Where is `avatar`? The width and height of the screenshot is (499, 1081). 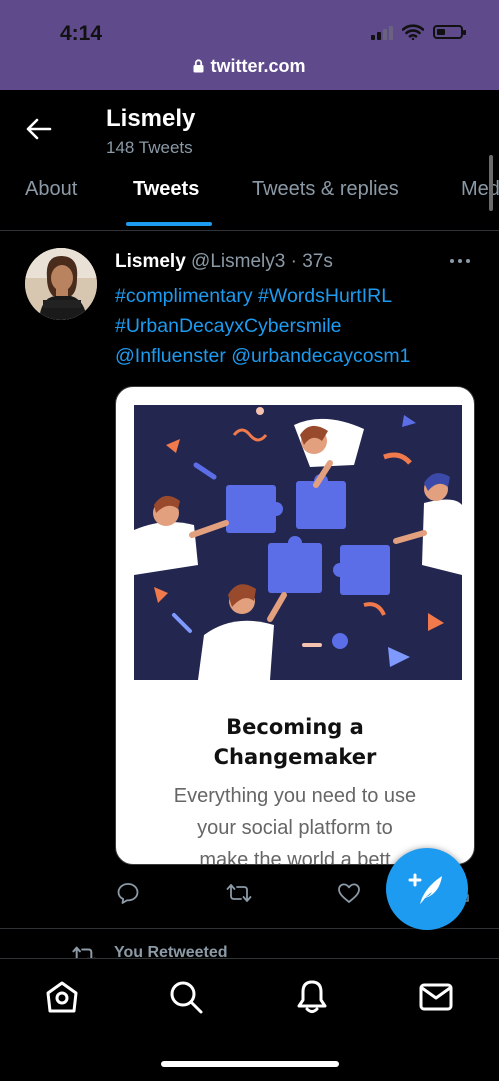 avatar is located at coordinates (61, 284).